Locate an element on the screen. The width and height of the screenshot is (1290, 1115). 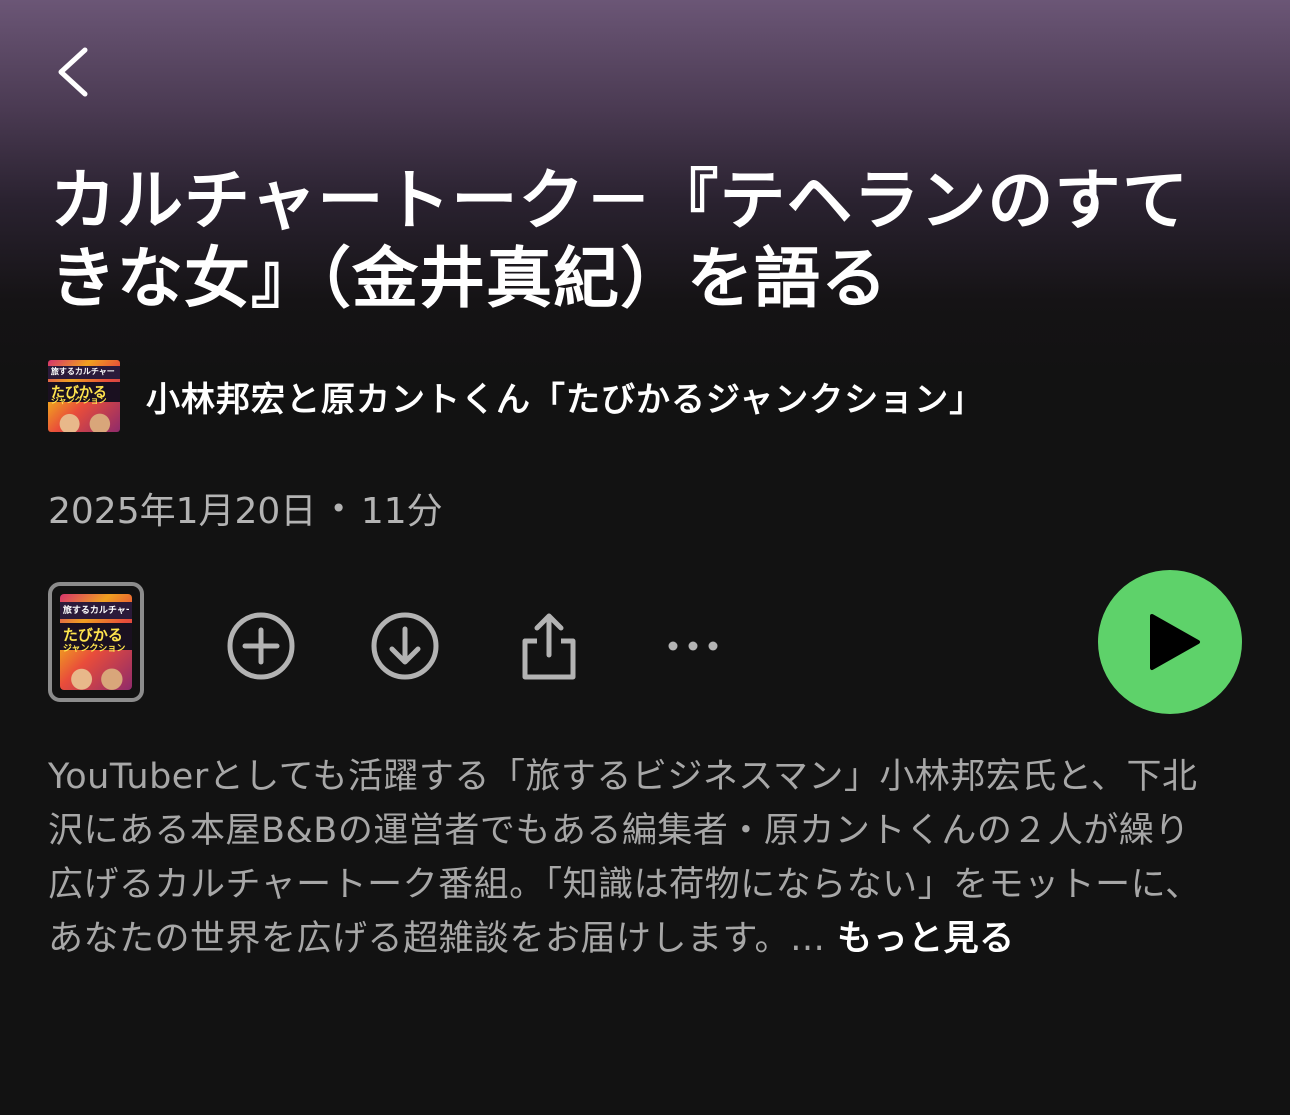
episode-artwork-subtitle: ジャンクション is located at coordinates (94, 649).